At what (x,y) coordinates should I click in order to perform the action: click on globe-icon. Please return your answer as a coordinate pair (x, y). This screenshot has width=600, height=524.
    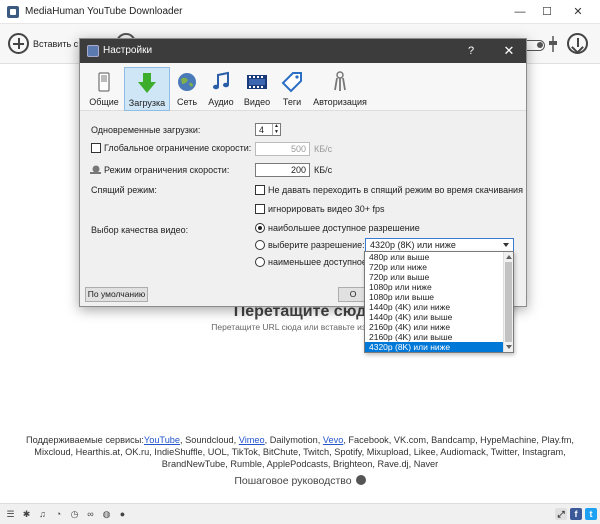
    Looking at the image, I should click on (187, 82).